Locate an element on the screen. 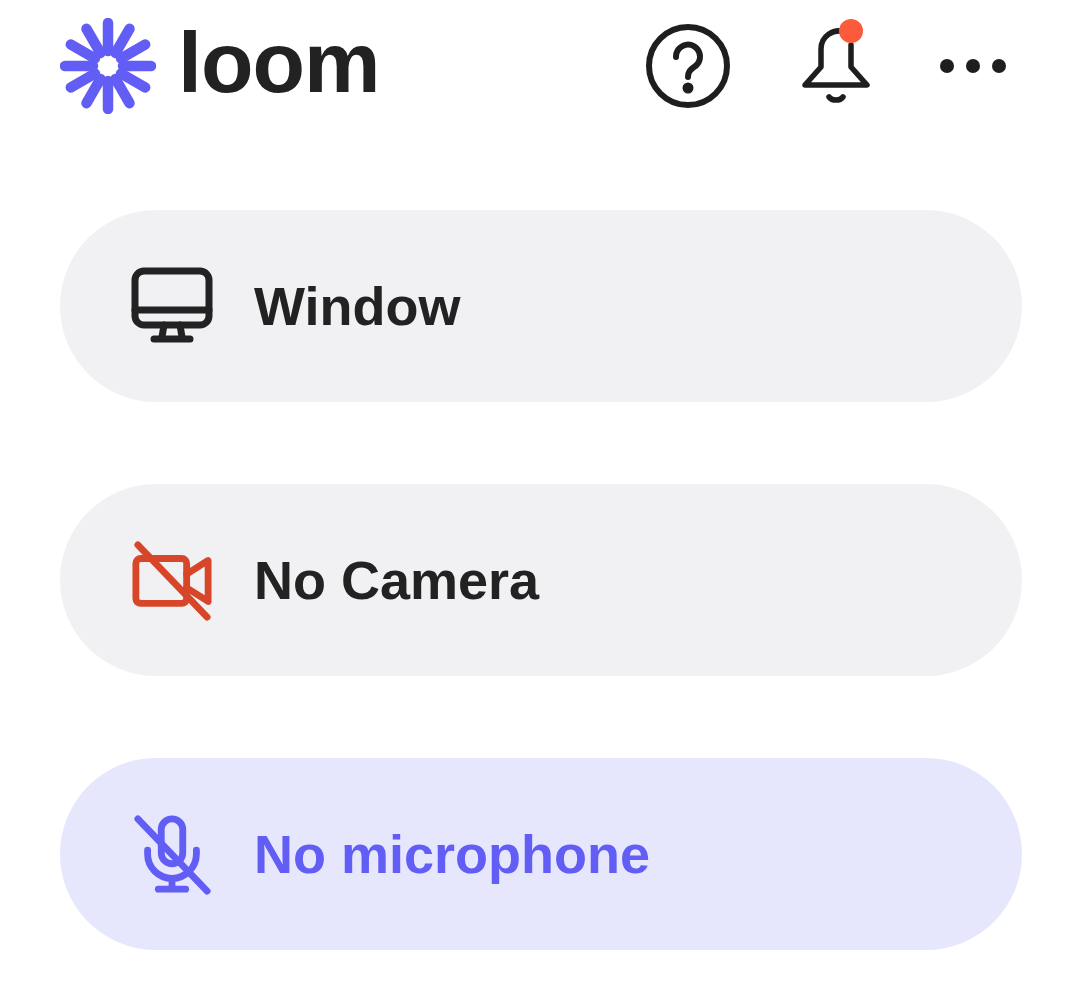  logo-text: loom is located at coordinates (279, 62).